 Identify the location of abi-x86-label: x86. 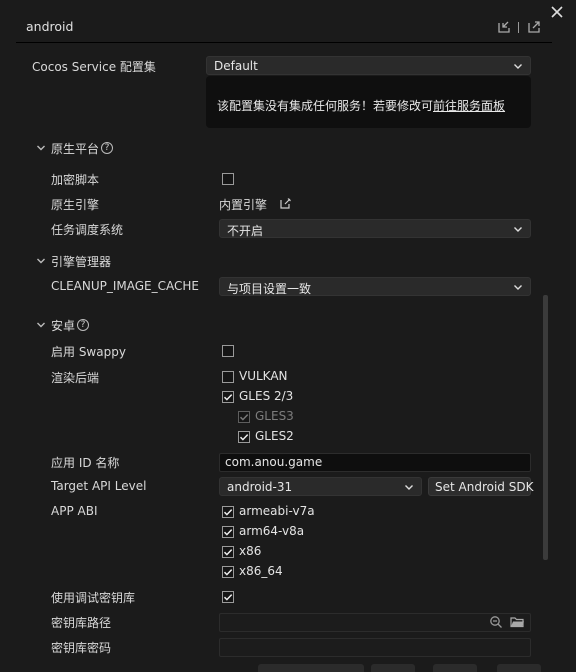
(250, 551).